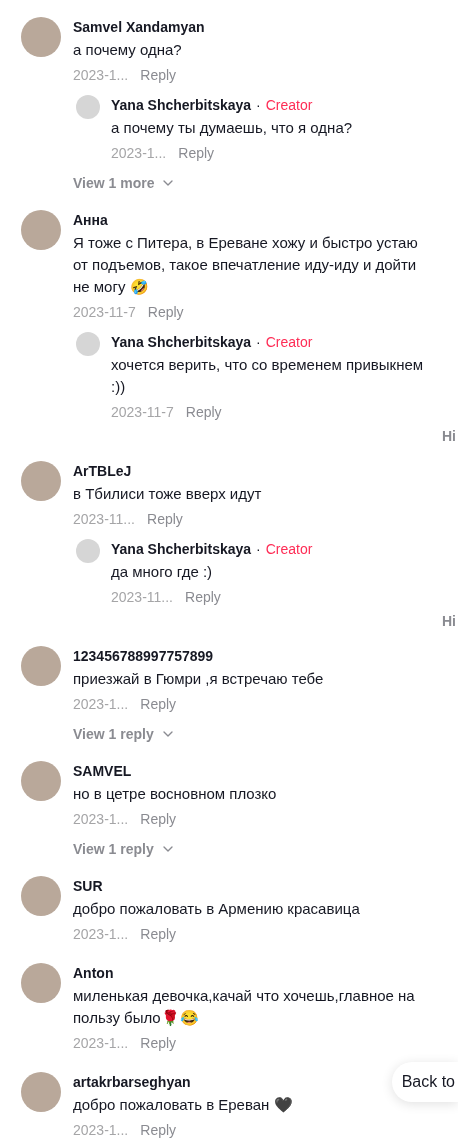 This screenshot has width=458, height=1140. What do you see at coordinates (102, 771) in the screenshot?
I see `comment-author: SAMVEL` at bounding box center [102, 771].